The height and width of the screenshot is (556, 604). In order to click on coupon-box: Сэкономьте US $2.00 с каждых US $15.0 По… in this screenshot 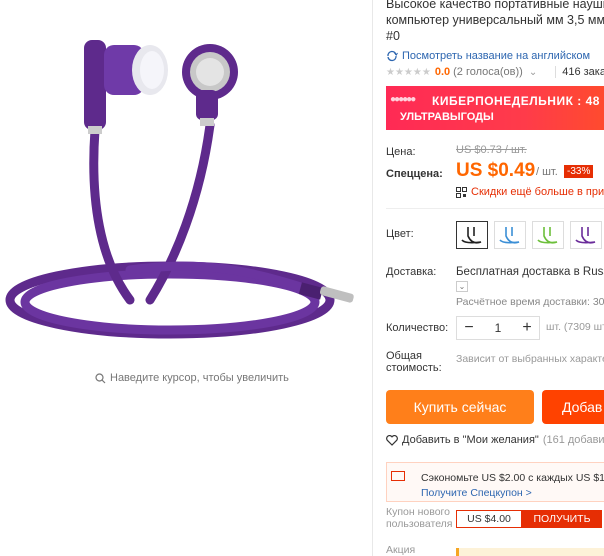, I will do `click(495, 482)`.